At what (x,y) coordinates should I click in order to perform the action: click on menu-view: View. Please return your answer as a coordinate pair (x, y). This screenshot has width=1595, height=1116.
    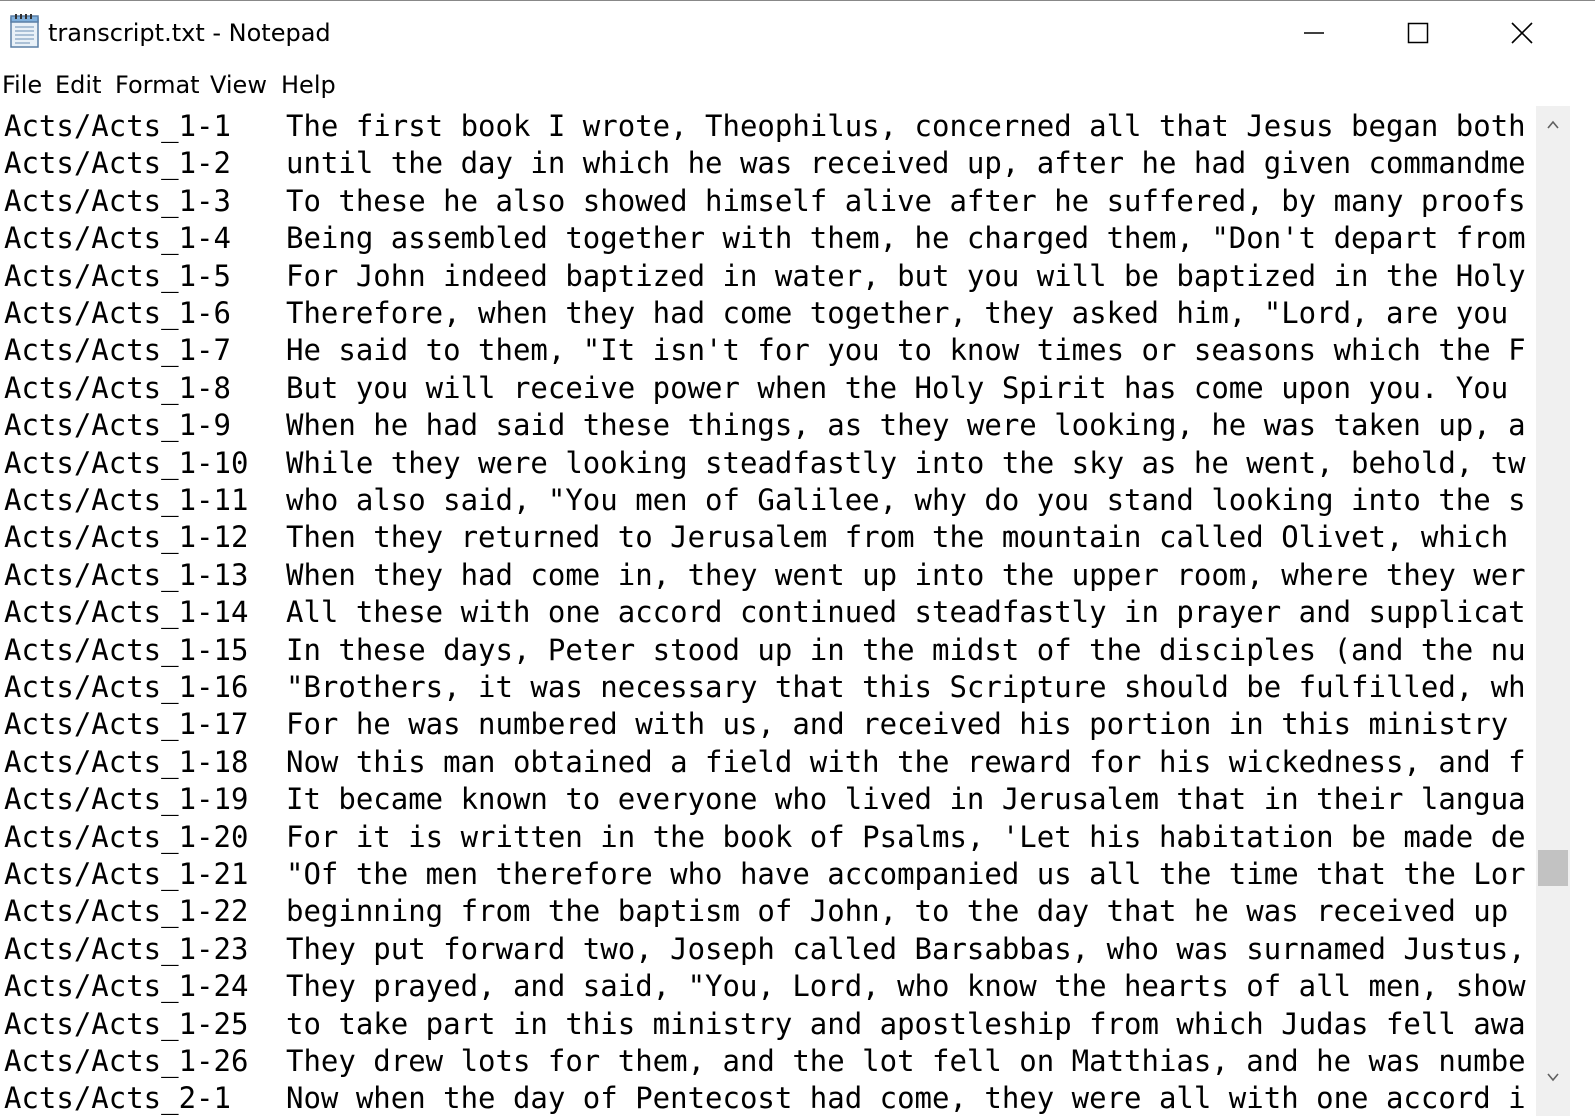
    Looking at the image, I should click on (238, 85).